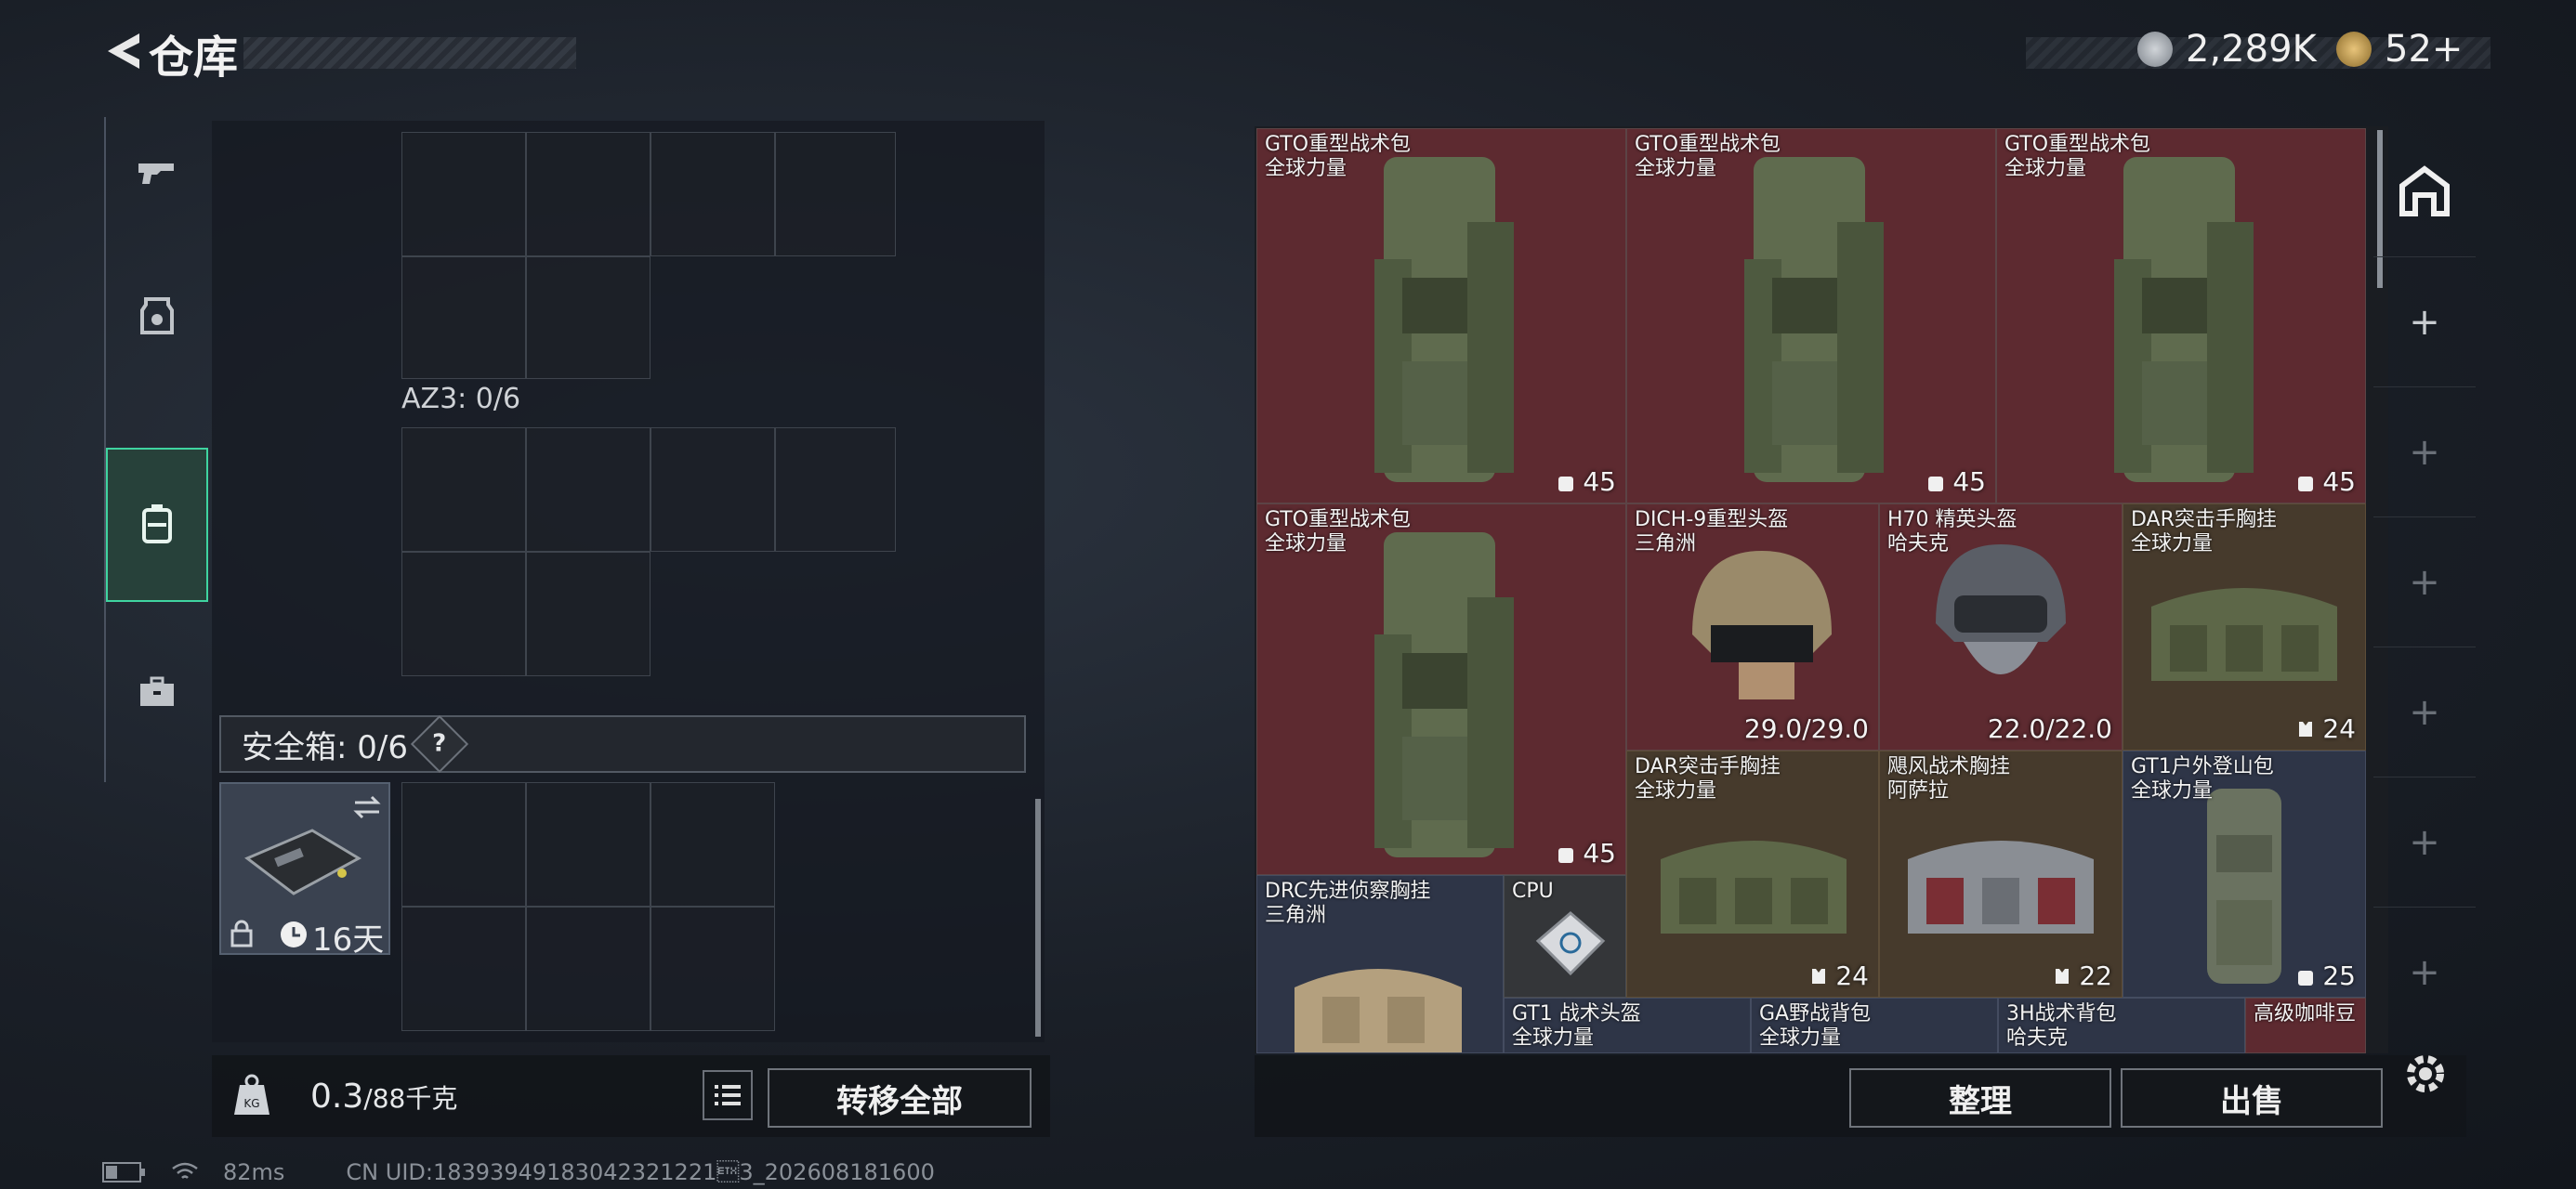  What do you see at coordinates (2306, 978) in the screenshot?
I see `backpack-small-icon` at bounding box center [2306, 978].